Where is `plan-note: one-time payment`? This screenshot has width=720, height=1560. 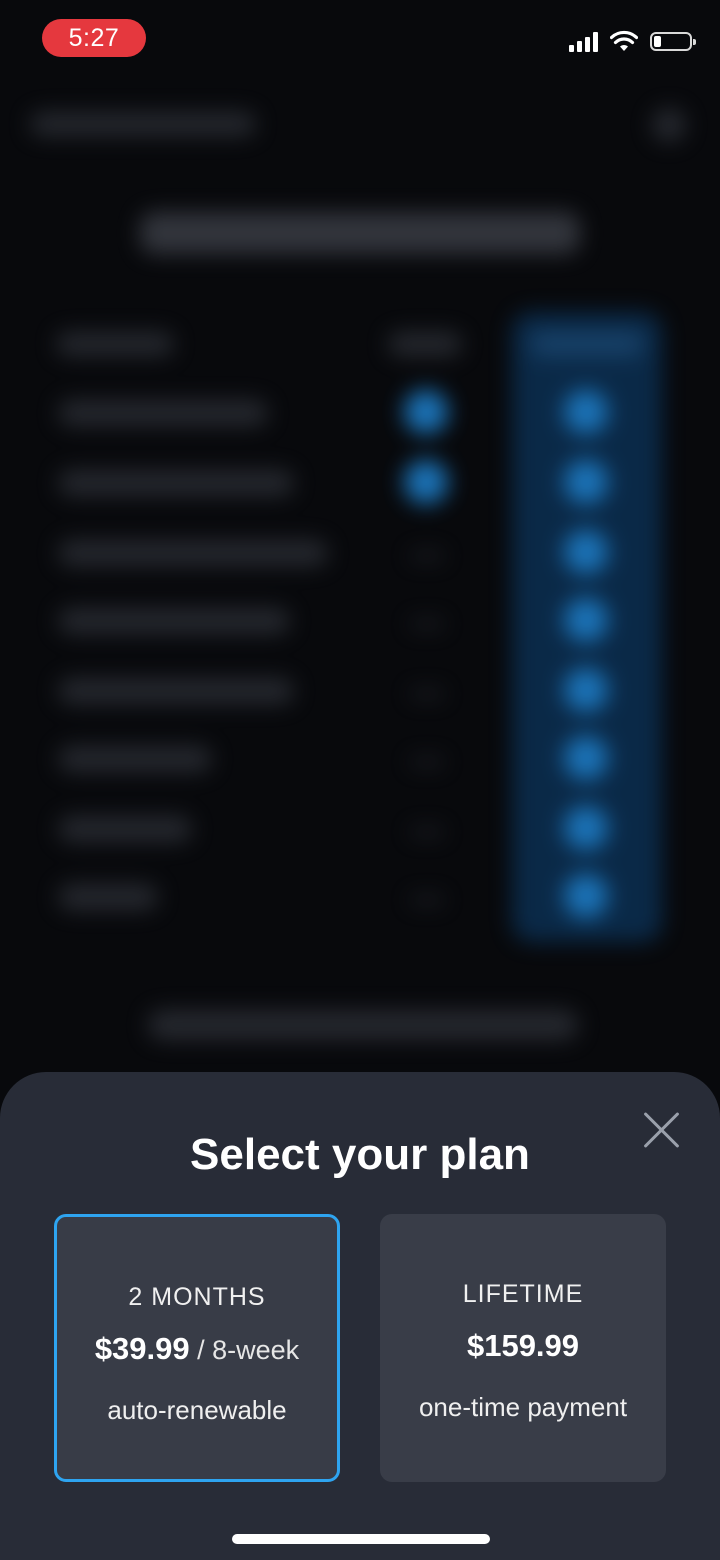
plan-note: one-time payment is located at coordinates (523, 1407).